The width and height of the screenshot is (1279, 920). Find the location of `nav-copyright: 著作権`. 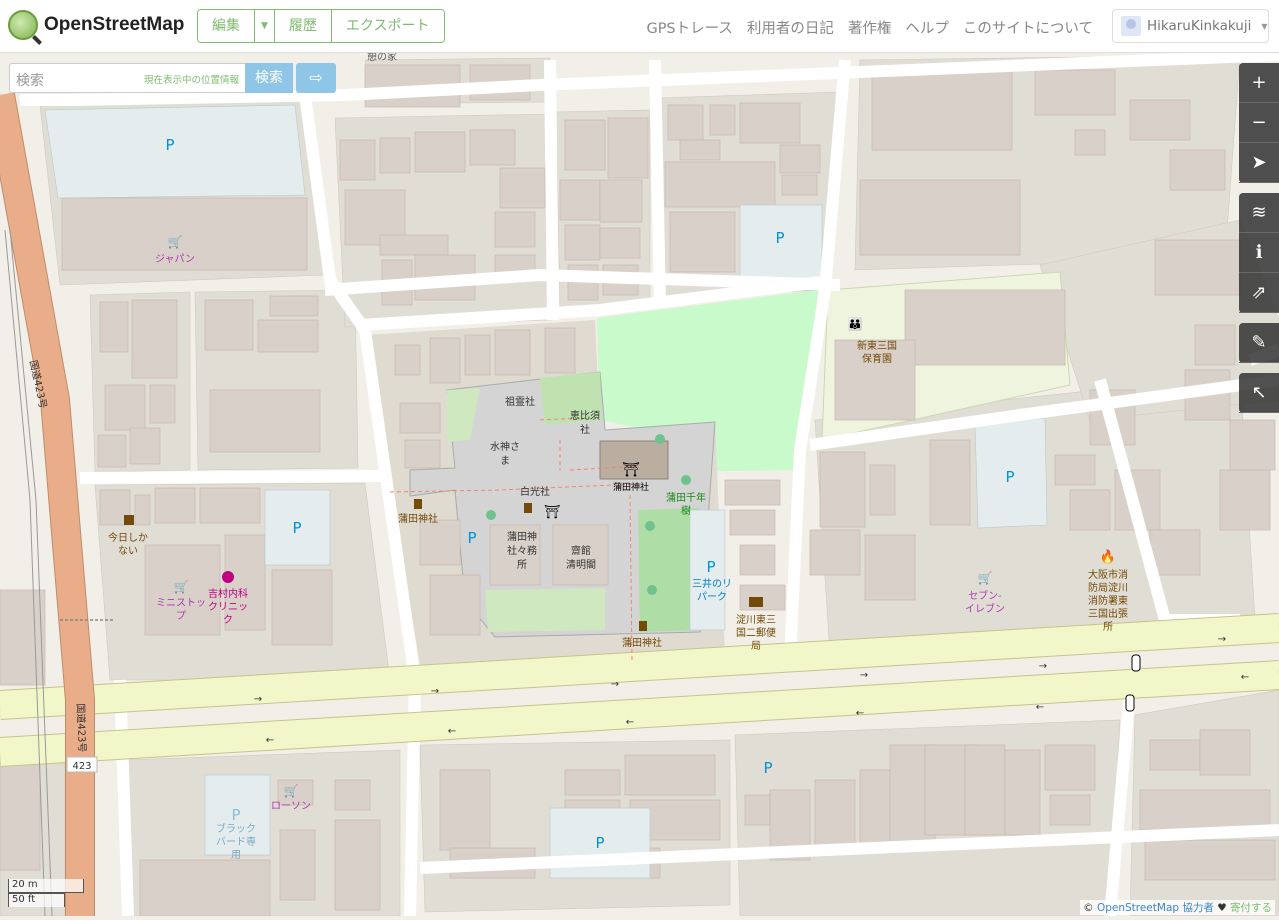

nav-copyright: 著作権 is located at coordinates (870, 27).